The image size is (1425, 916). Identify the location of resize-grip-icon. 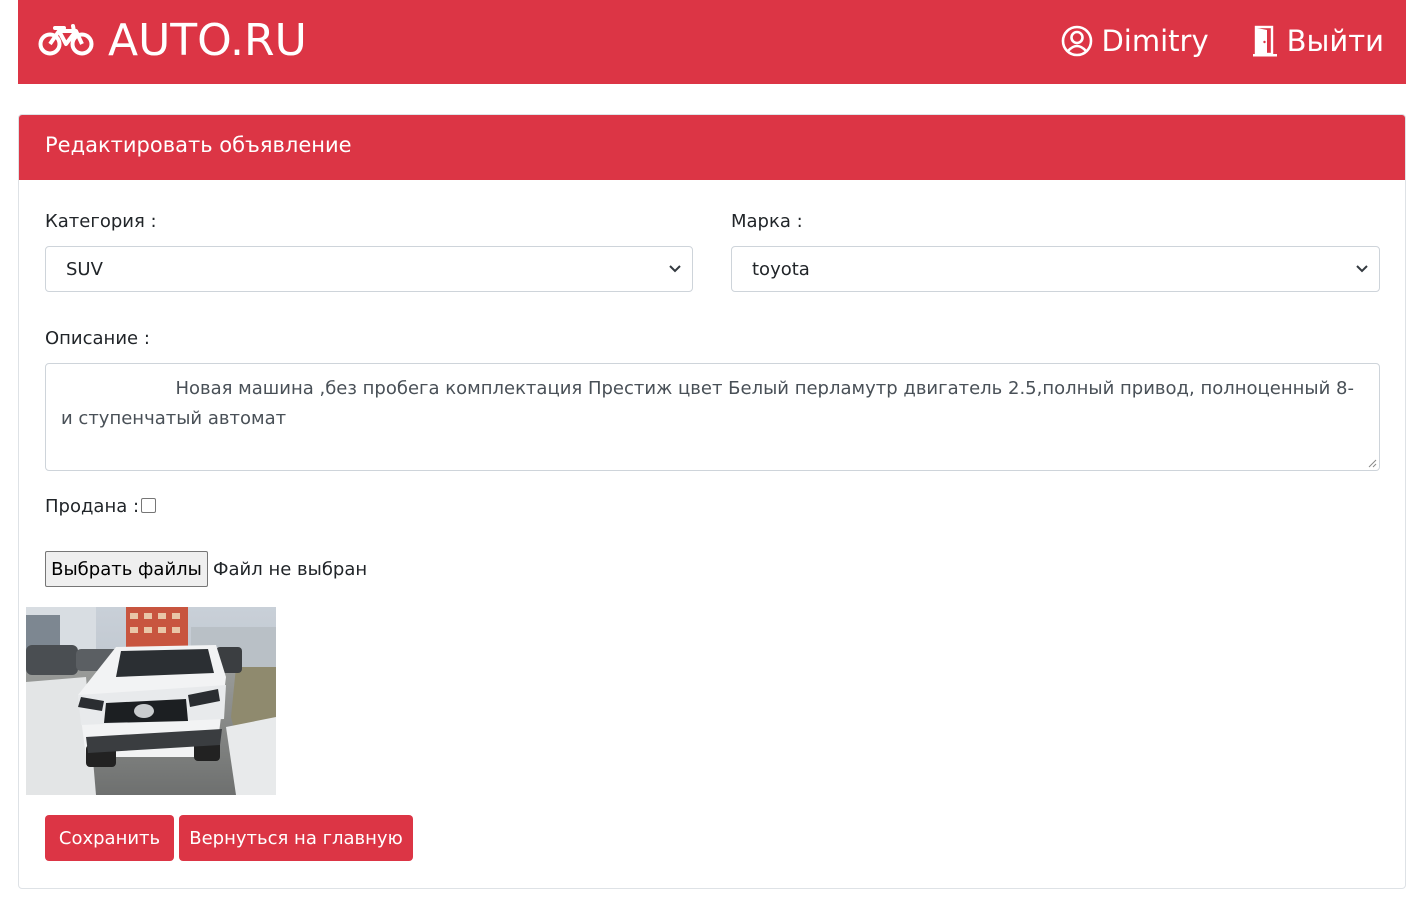
(1372, 463).